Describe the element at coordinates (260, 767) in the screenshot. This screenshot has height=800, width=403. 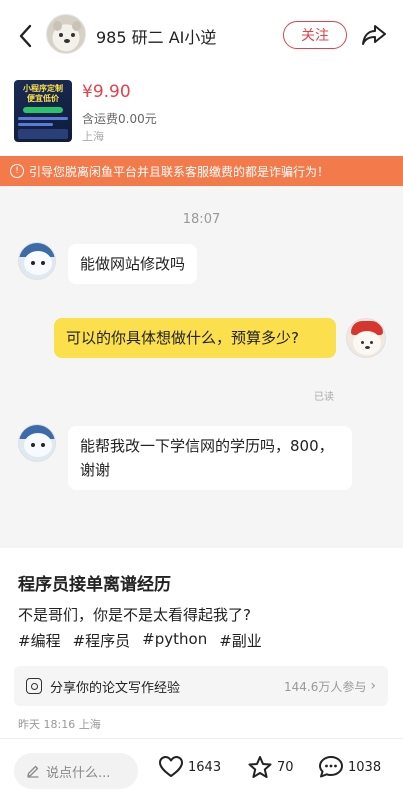
I see `star-icon` at that location.